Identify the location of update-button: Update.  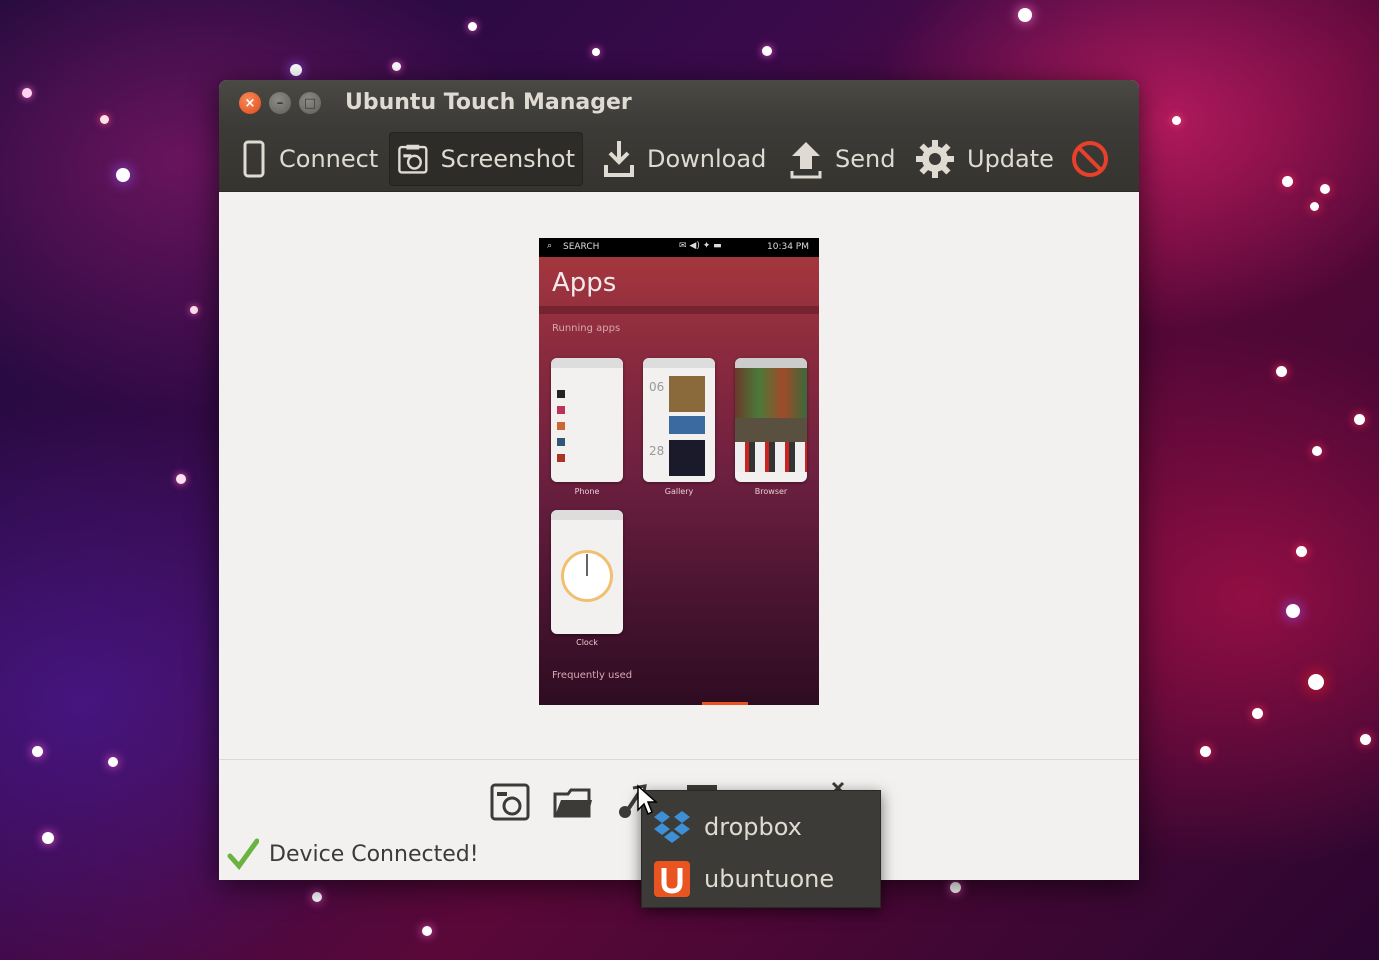
(984, 159).